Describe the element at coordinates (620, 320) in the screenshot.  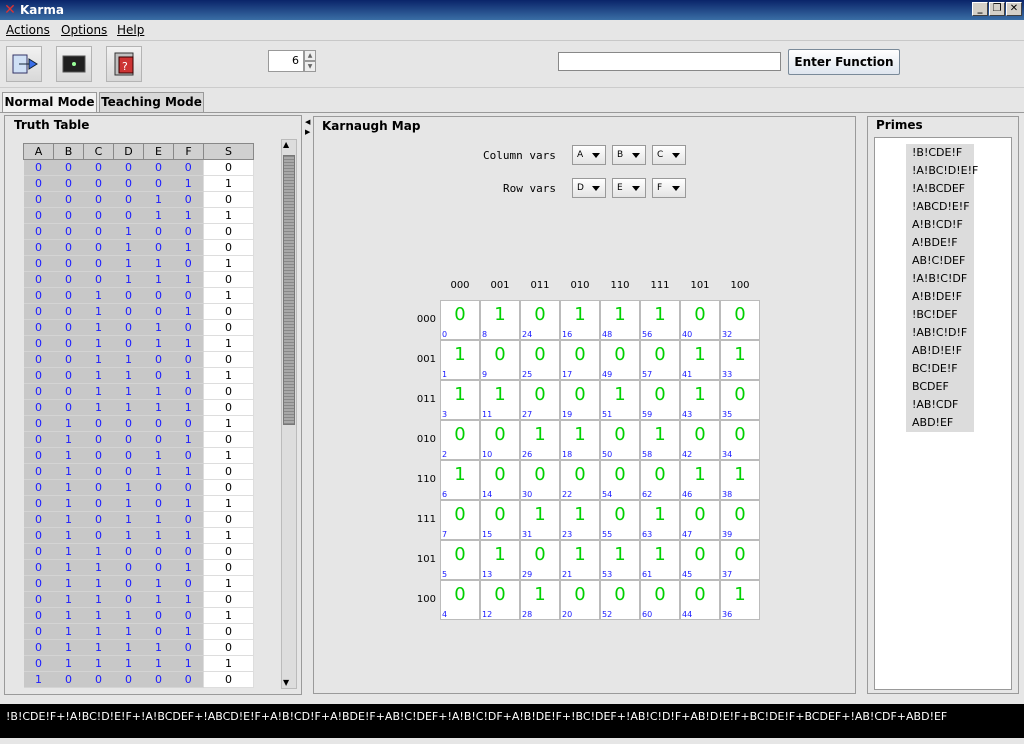
I see `kmap-cell: 1 48` at that location.